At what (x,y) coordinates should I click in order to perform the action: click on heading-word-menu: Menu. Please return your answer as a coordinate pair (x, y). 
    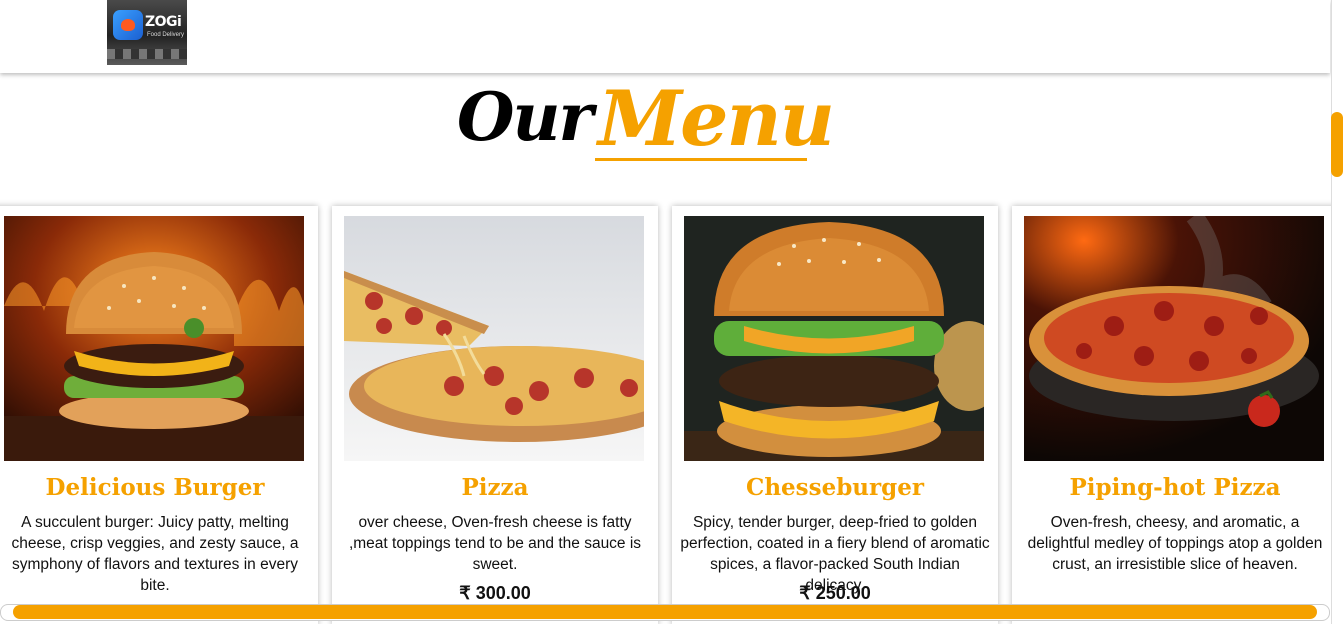
    Looking at the image, I should click on (716, 118).